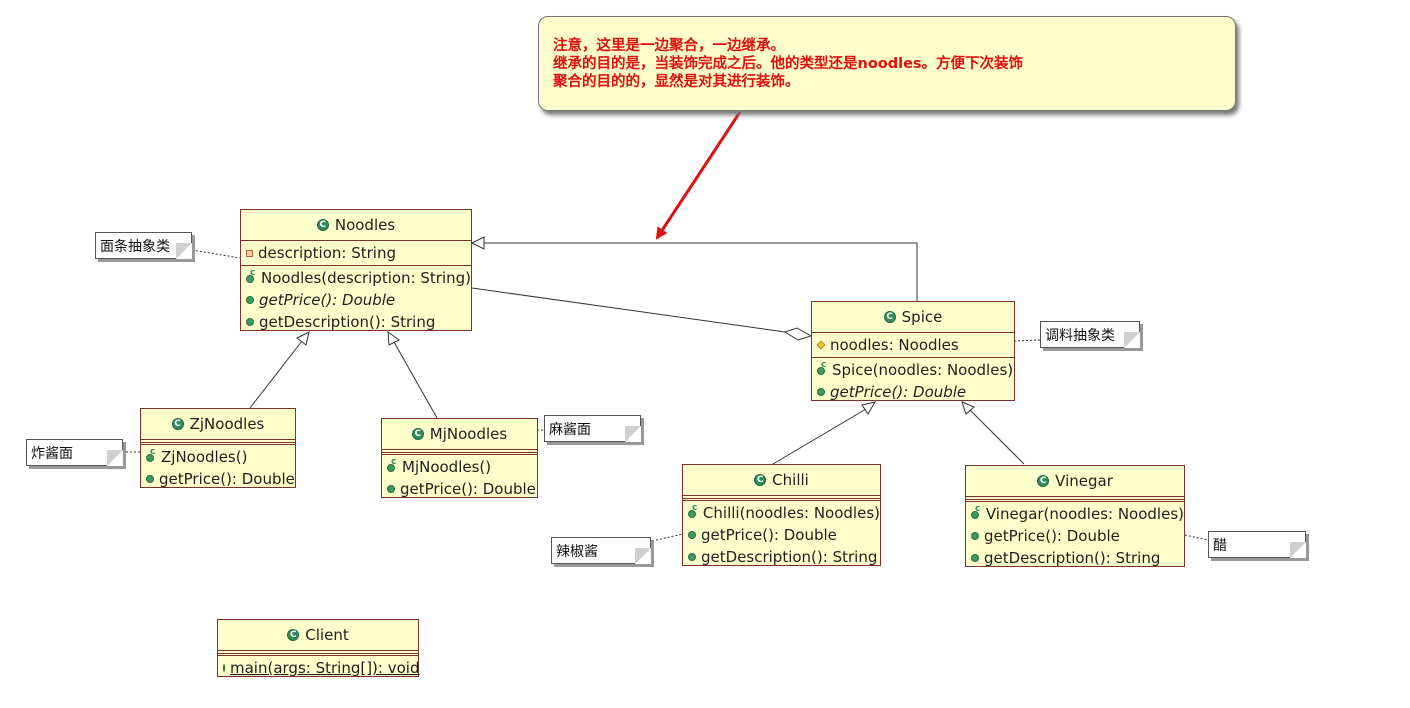 The height and width of the screenshot is (708, 1410). I want to click on class-name: Noodles, so click(365, 225).